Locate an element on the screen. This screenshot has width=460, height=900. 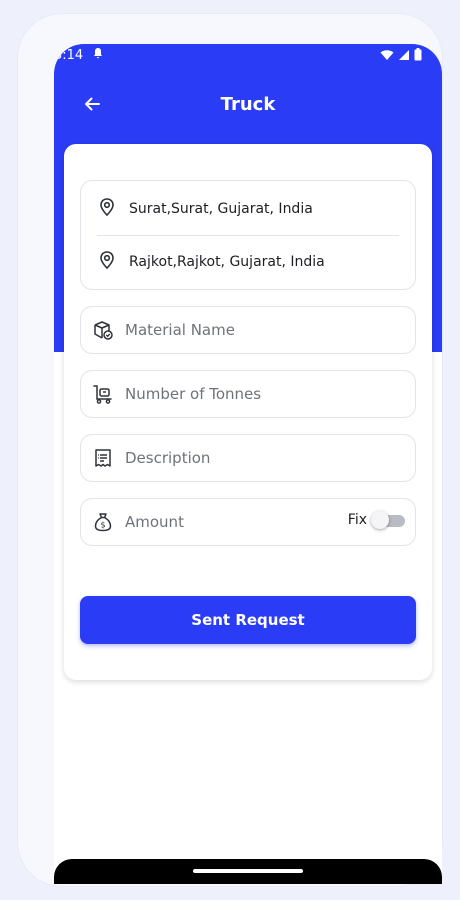
money-bag-icon: $ is located at coordinates (103, 522).